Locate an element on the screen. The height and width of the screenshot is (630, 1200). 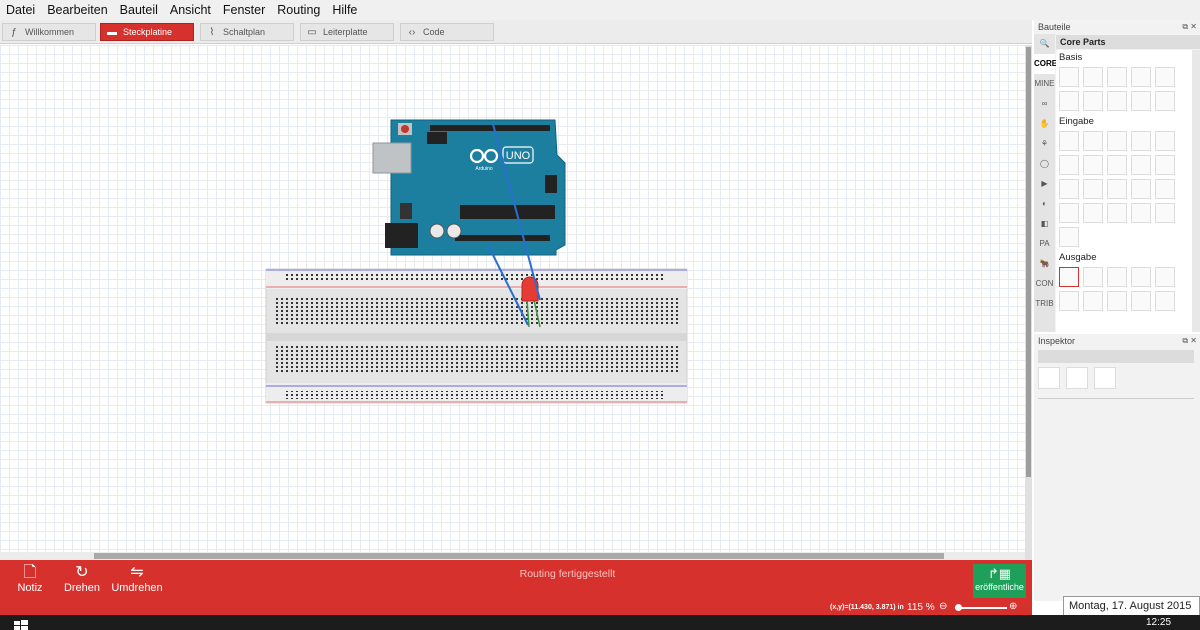
switch-part is located at coordinates (1093, 165).